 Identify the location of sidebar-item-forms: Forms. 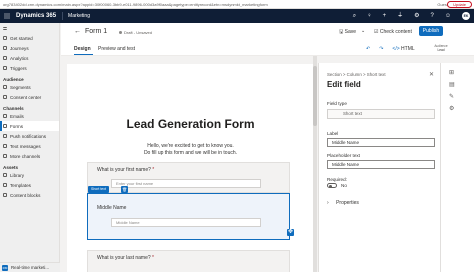
(29, 126).